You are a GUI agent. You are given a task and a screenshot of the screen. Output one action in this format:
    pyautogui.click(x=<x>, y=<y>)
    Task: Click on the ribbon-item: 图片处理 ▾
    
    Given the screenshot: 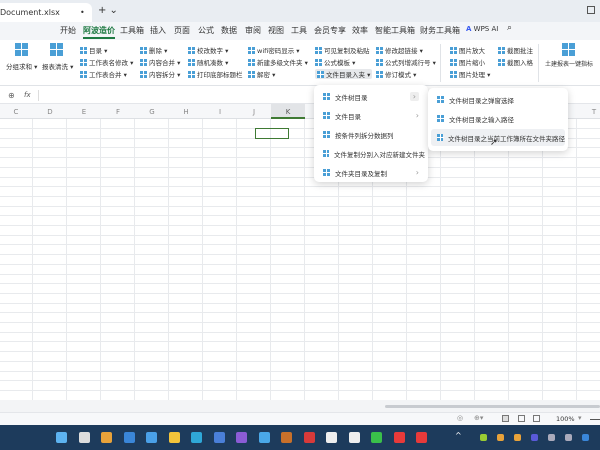 What is the action you would take?
    pyautogui.click(x=470, y=74)
    